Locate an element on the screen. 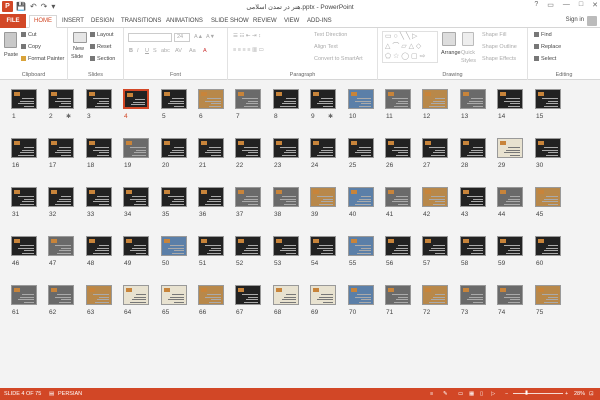  normal-view-icon: ▭ is located at coordinates (460, 394).